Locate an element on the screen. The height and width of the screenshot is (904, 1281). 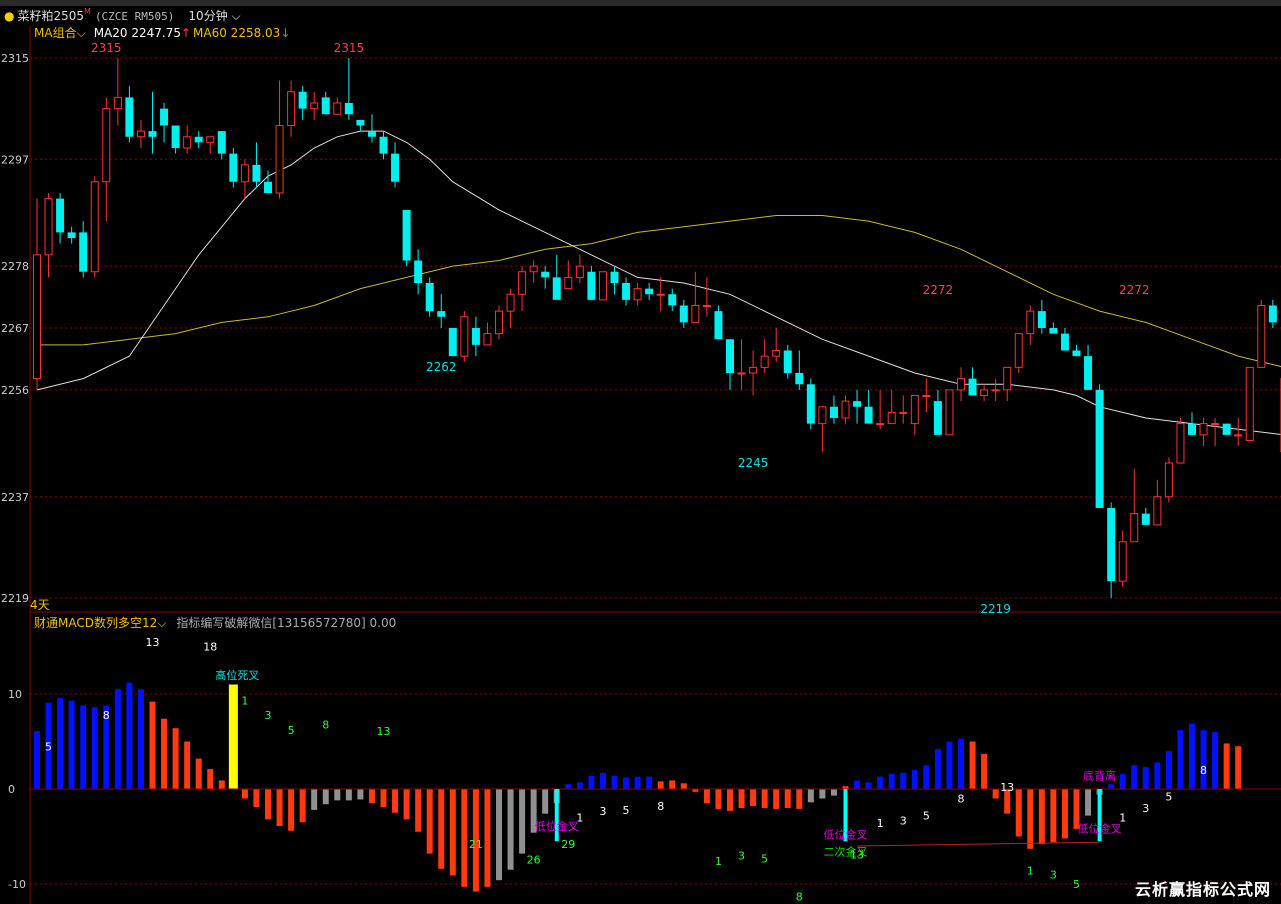
price-tick-label: 2297 is located at coordinates (15, 159).